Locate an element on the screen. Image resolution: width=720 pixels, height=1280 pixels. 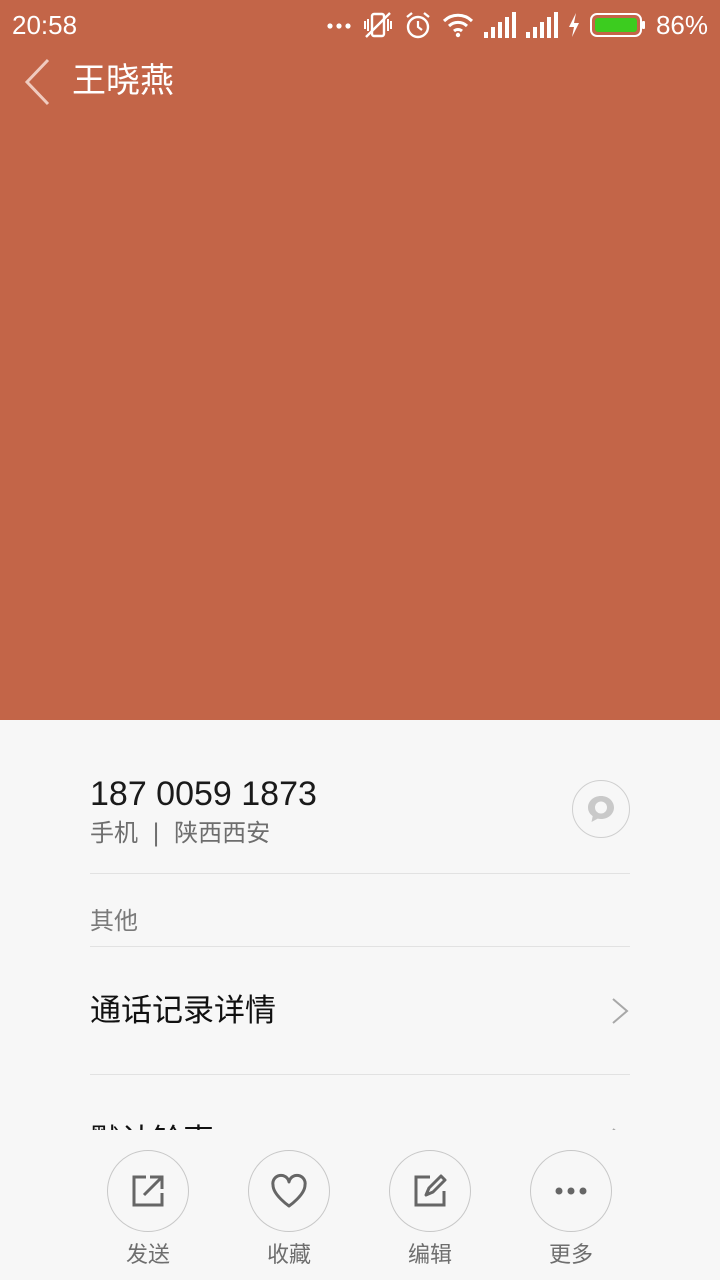
battery-icon is located at coordinates (617, 25).